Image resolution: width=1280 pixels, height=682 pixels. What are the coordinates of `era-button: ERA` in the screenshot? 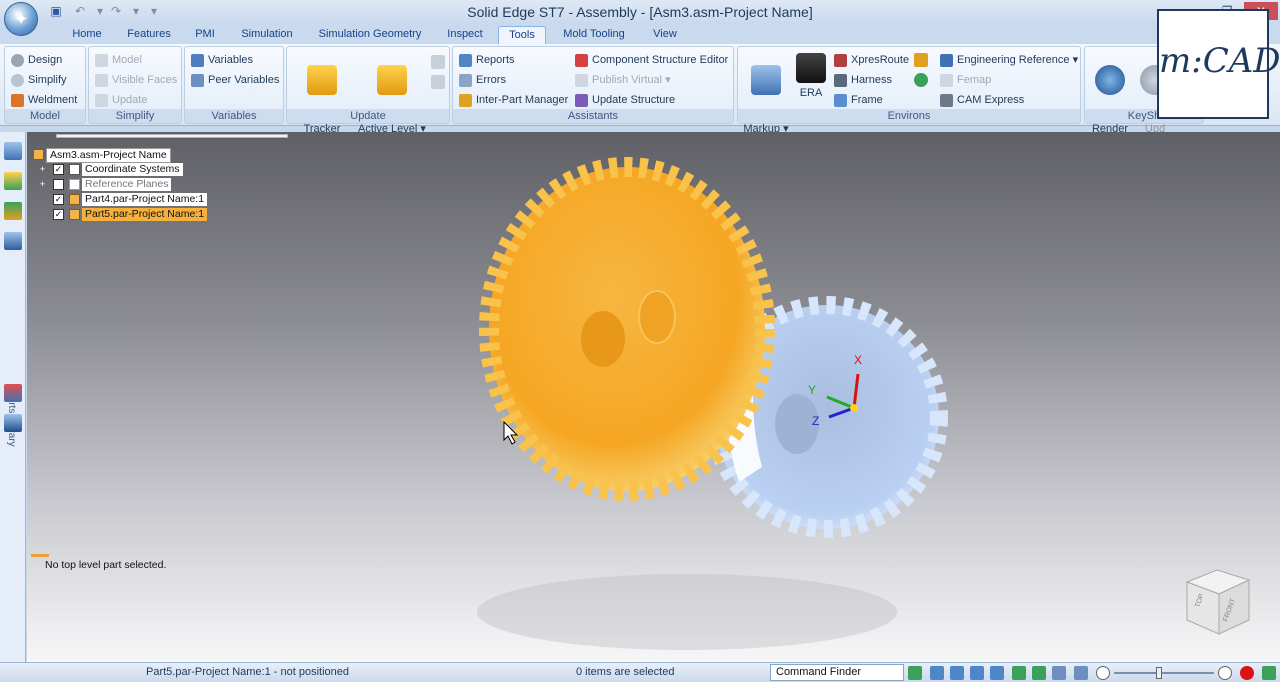 It's located at (811, 76).